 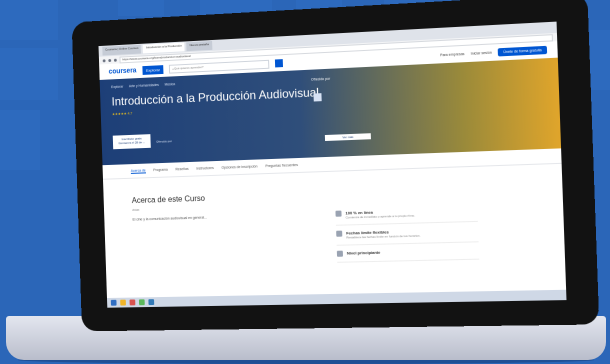 What do you see at coordinates (205, 168) in the screenshot?
I see `tab-instructors: Instructores` at bounding box center [205, 168].